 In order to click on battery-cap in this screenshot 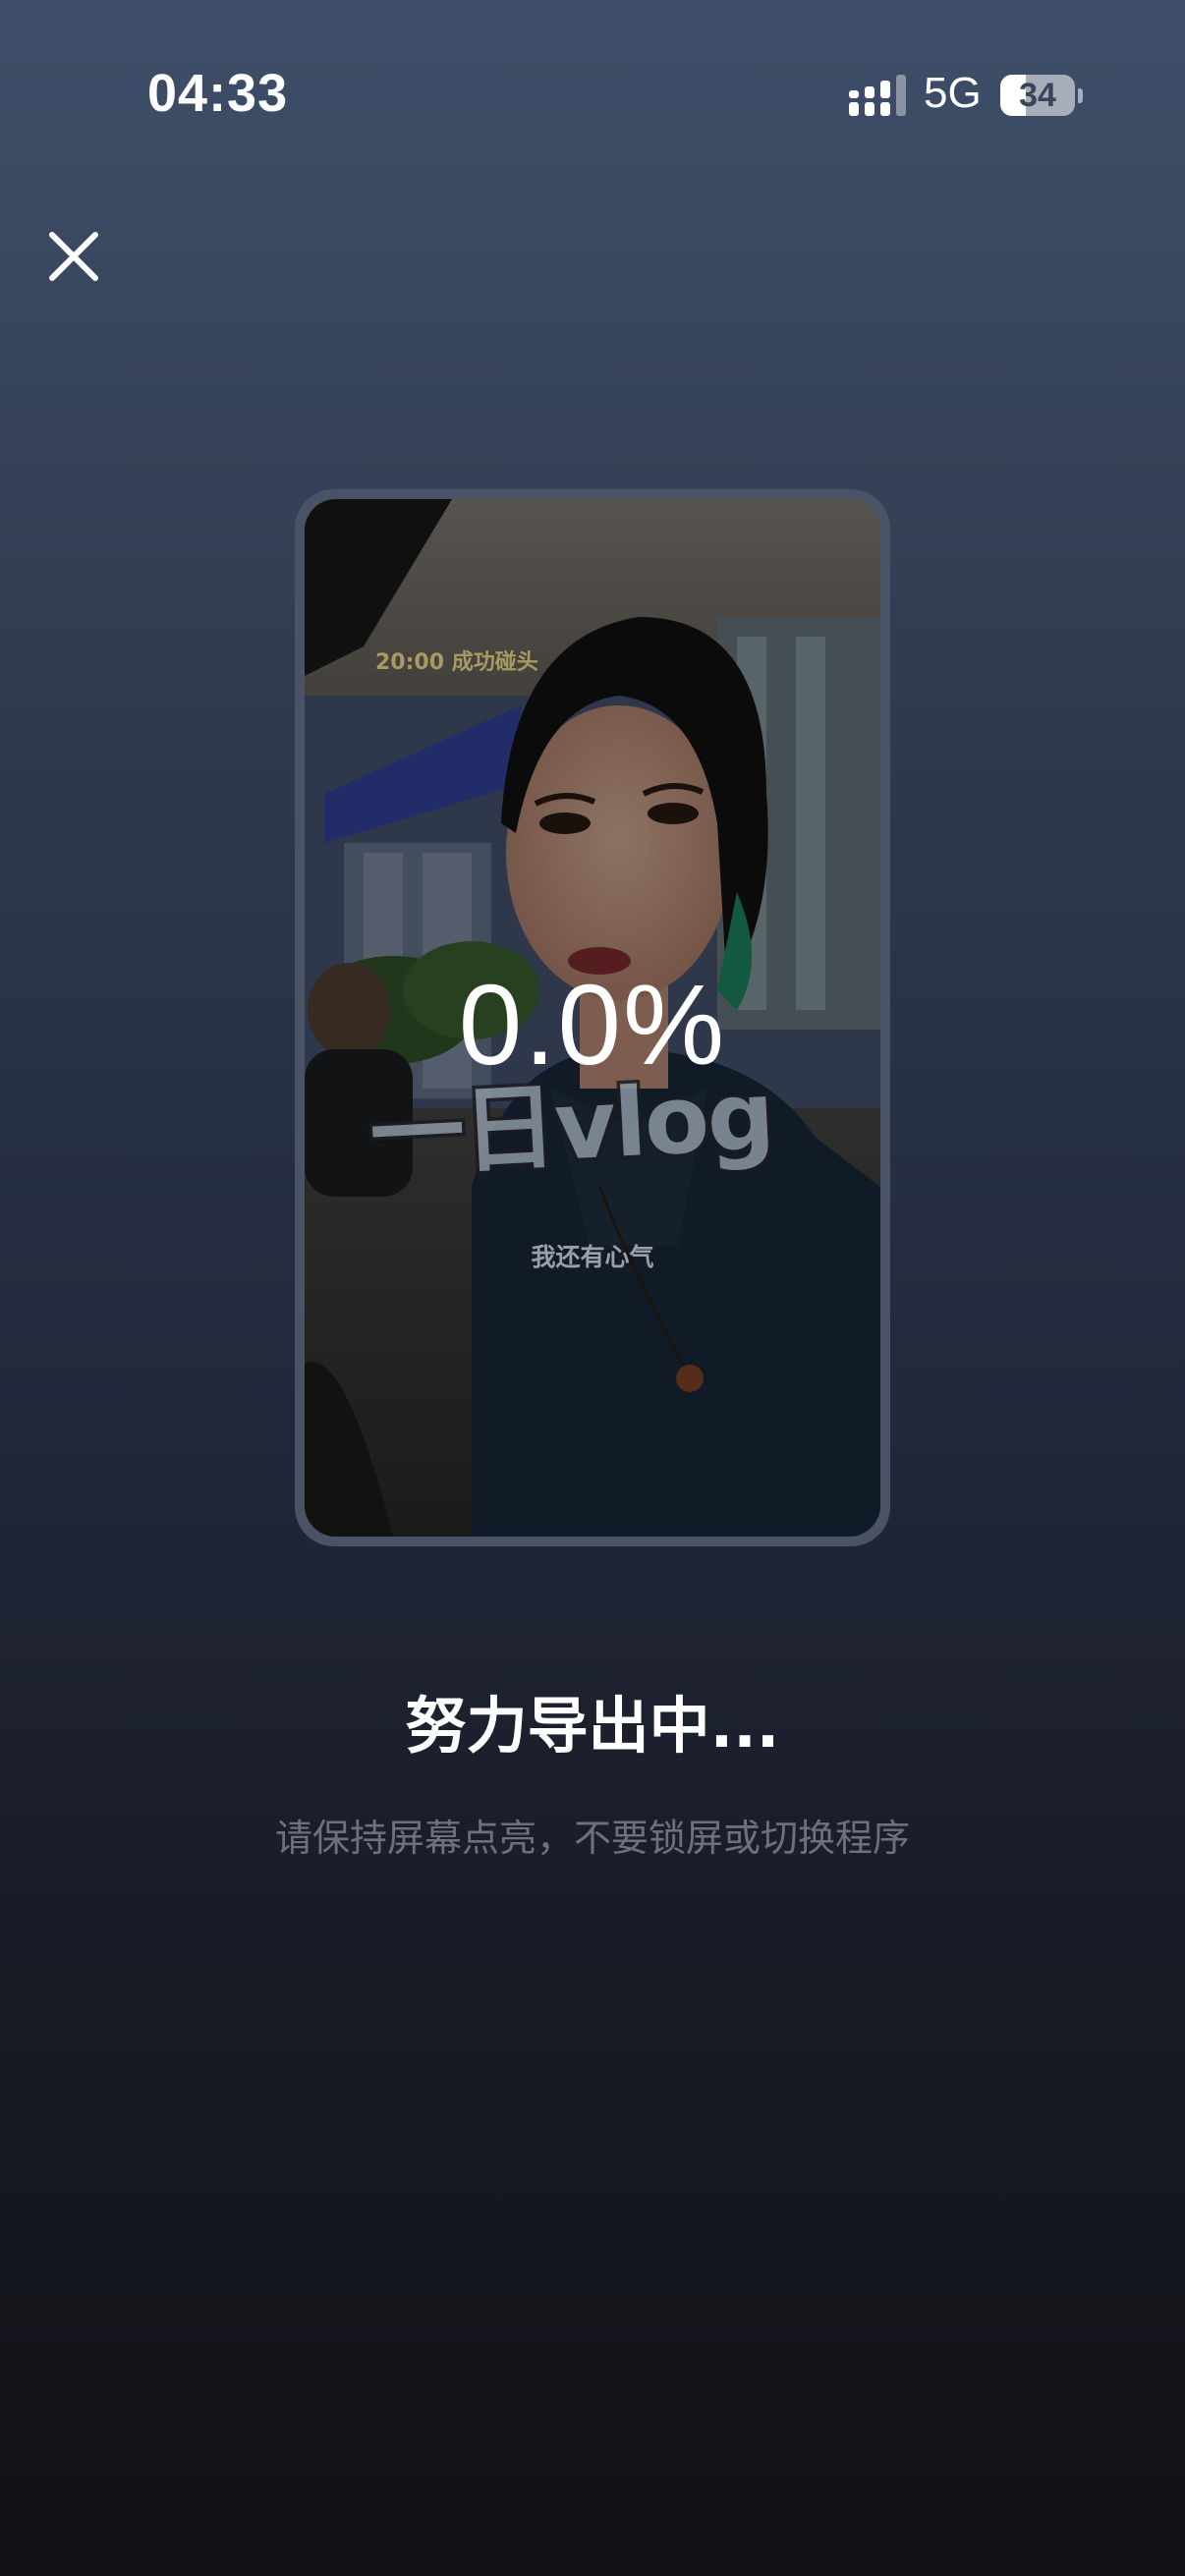, I will do `click(1080, 95)`.